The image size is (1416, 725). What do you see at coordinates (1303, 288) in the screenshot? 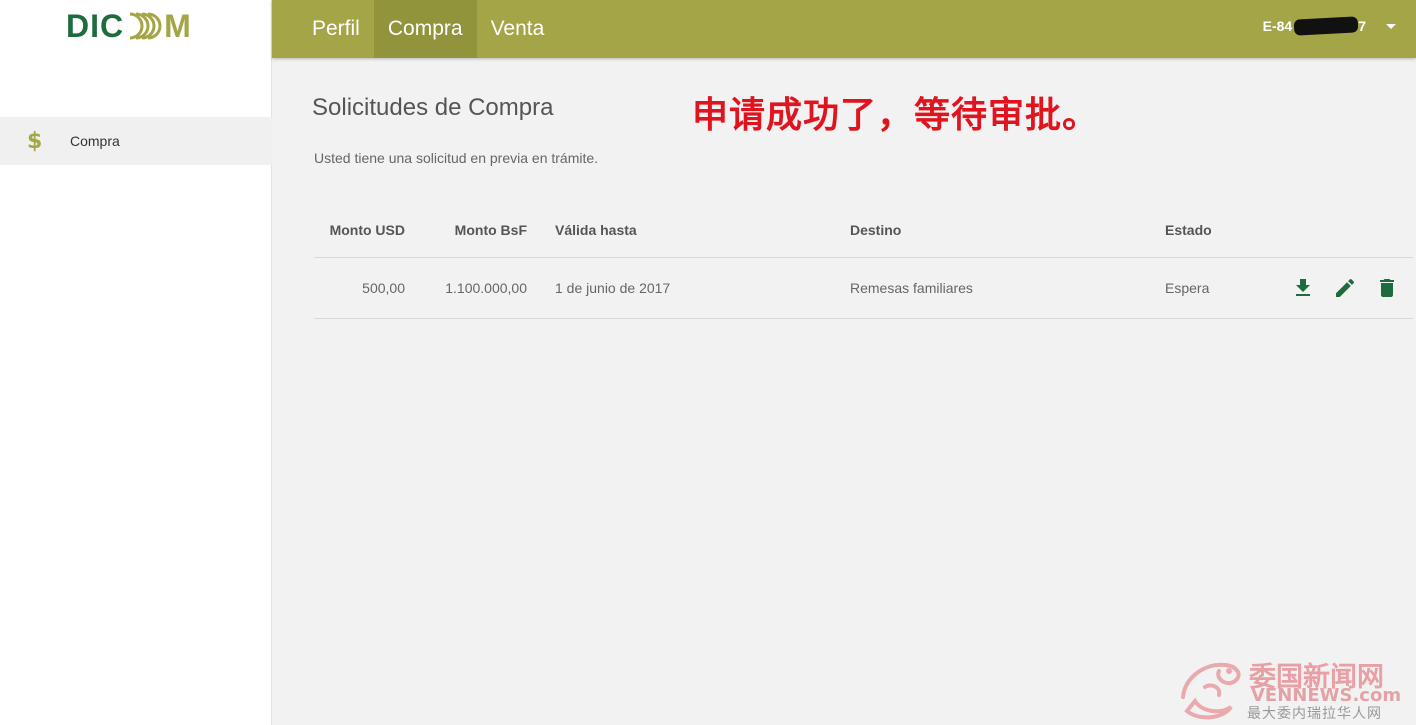
I see `download-icon` at bounding box center [1303, 288].